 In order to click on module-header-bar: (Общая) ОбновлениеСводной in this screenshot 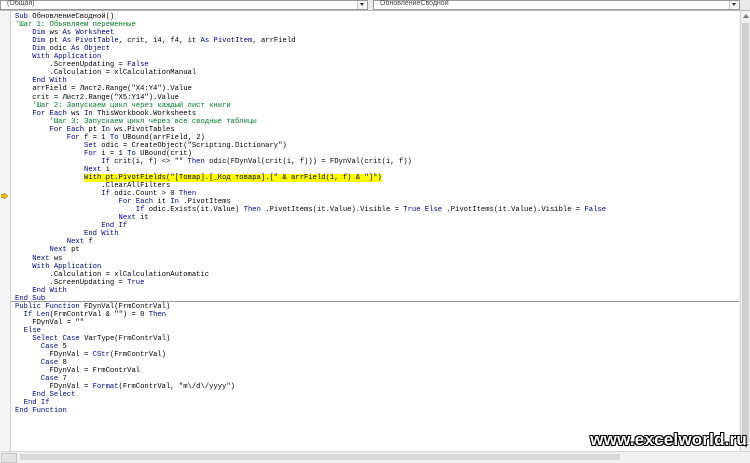, I will do `click(375, 5)`.